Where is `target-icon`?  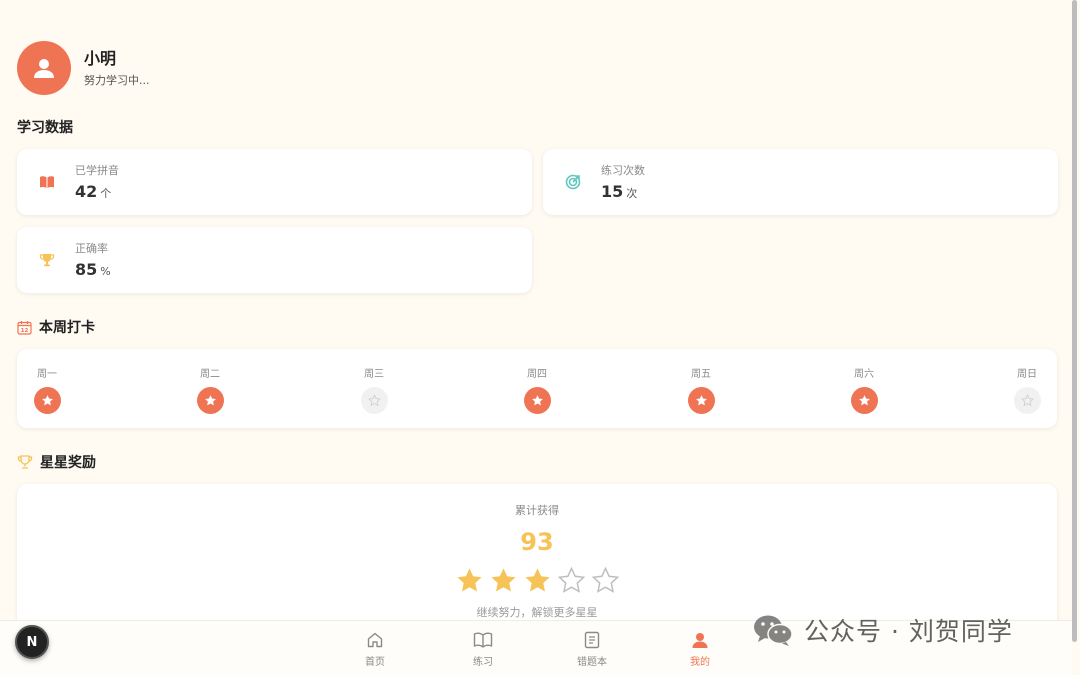
target-icon is located at coordinates (573, 182).